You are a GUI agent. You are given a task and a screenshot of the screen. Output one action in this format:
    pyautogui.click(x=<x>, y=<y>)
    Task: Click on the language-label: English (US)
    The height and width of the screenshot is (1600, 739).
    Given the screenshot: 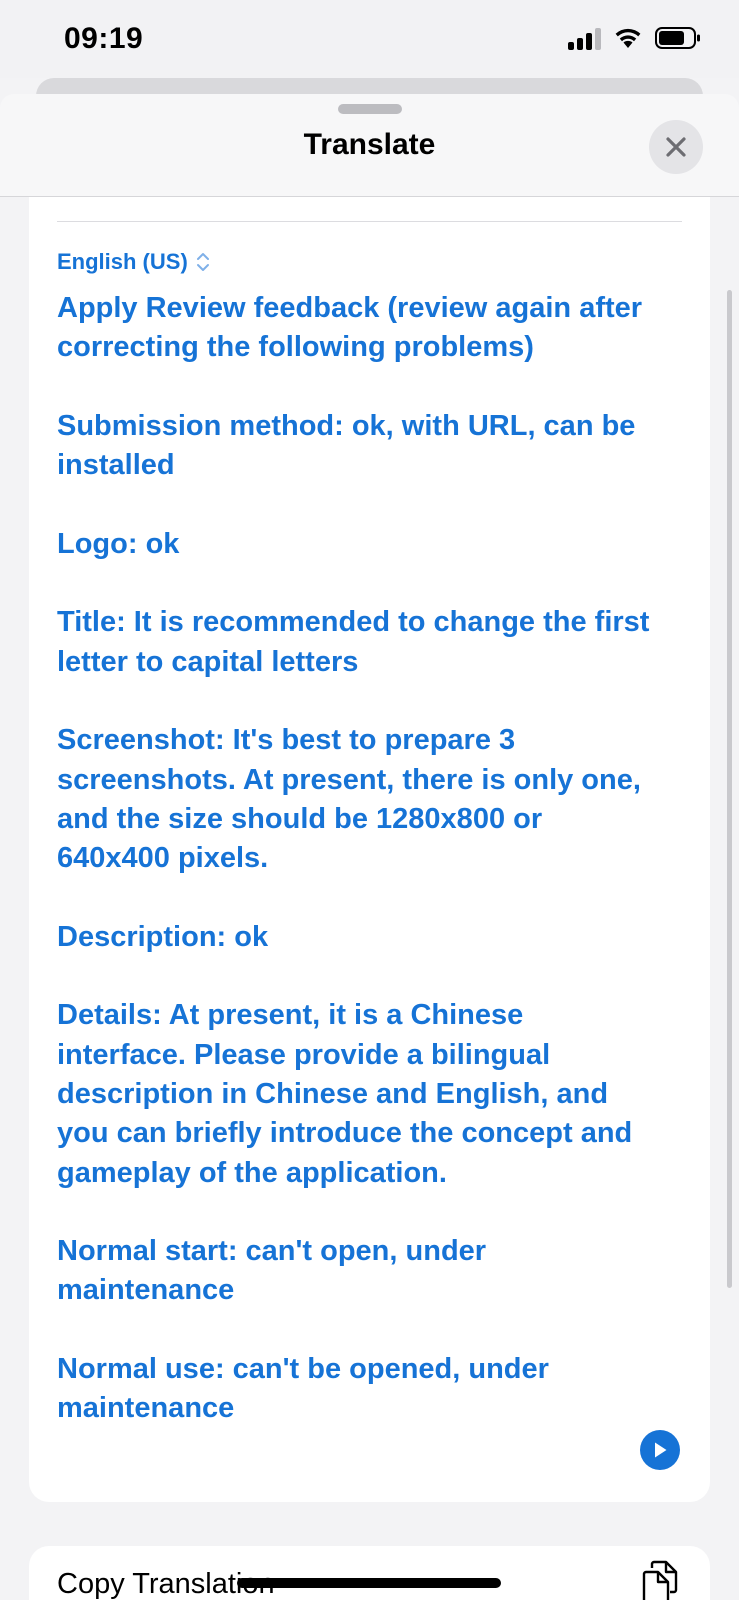 What is the action you would take?
    pyautogui.click(x=122, y=261)
    